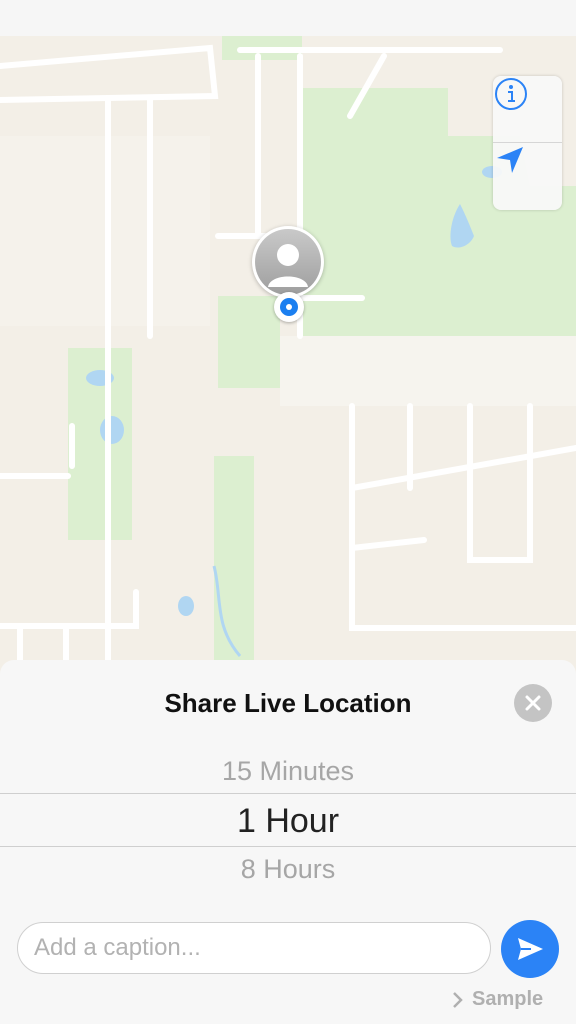  What do you see at coordinates (288, 869) in the screenshot?
I see `duration-option-next: 8 Hours` at bounding box center [288, 869].